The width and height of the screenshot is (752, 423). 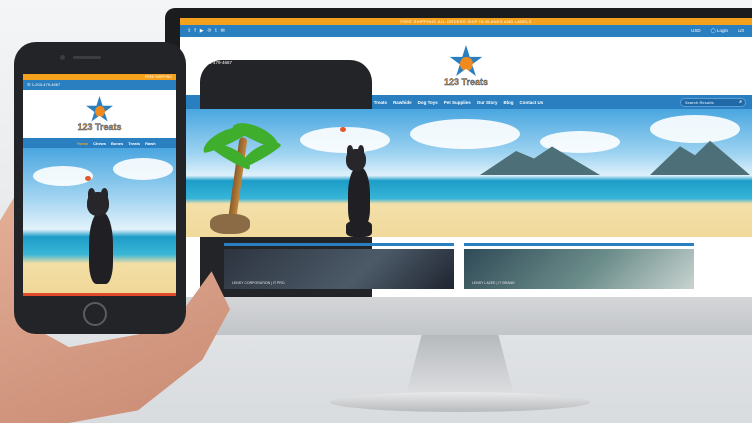 I want to click on email-icon: ✉, so click(x=223, y=31).